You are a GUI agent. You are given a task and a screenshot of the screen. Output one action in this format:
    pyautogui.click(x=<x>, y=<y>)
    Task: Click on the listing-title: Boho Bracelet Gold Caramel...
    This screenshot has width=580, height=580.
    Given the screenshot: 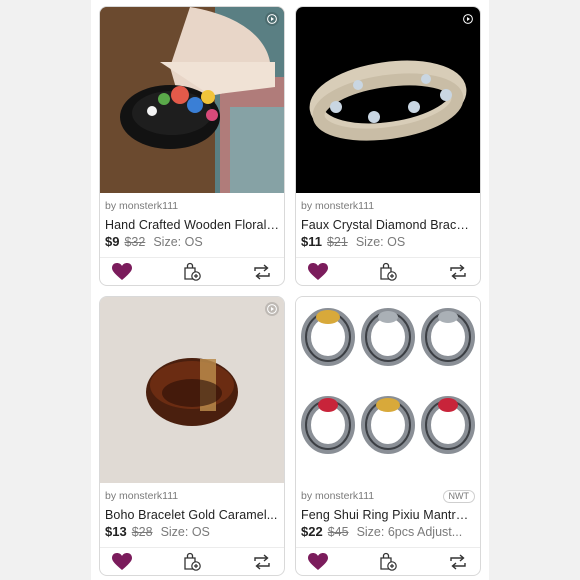 What is the action you would take?
    pyautogui.click(x=192, y=515)
    